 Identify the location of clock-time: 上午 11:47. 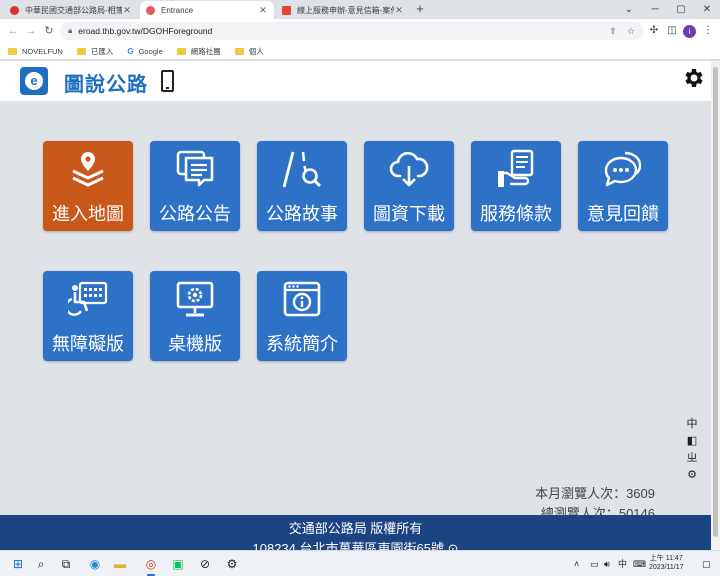
(666, 558).